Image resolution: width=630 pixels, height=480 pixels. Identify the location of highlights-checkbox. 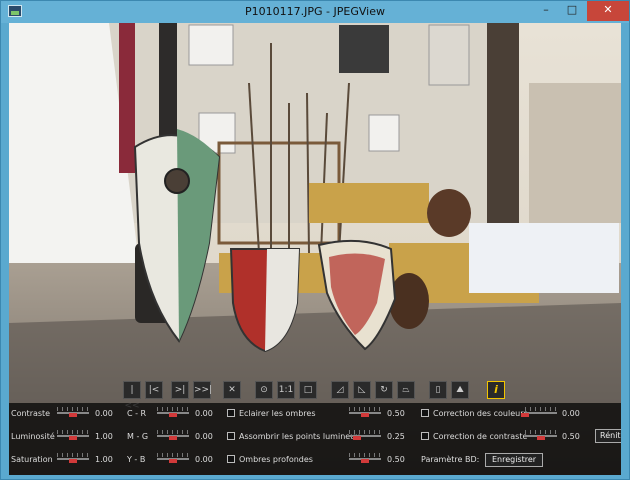
(231, 436).